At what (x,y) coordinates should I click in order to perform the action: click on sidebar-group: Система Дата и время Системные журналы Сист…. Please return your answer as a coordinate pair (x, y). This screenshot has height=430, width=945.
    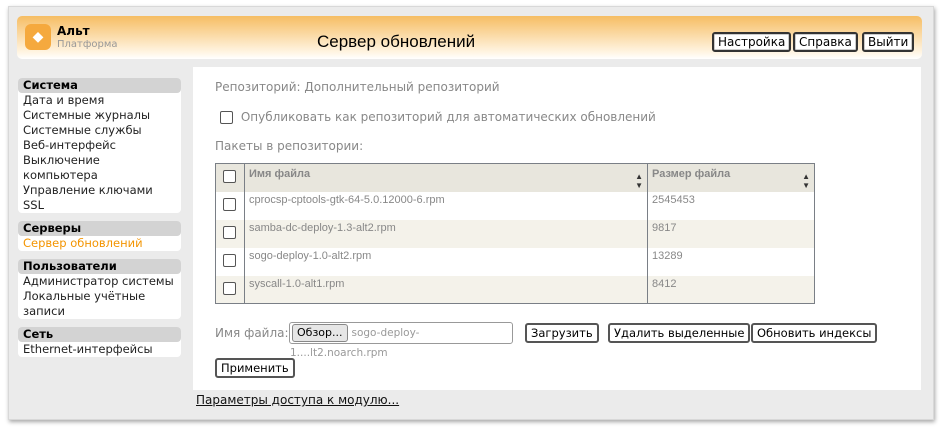
    Looking at the image, I should click on (99, 145).